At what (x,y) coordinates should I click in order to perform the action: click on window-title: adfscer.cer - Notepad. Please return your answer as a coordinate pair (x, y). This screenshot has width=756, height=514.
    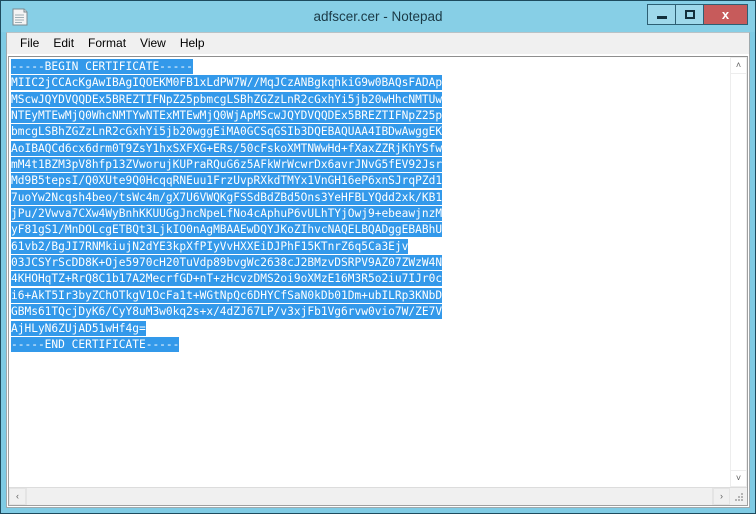
    Looking at the image, I should click on (378, 16).